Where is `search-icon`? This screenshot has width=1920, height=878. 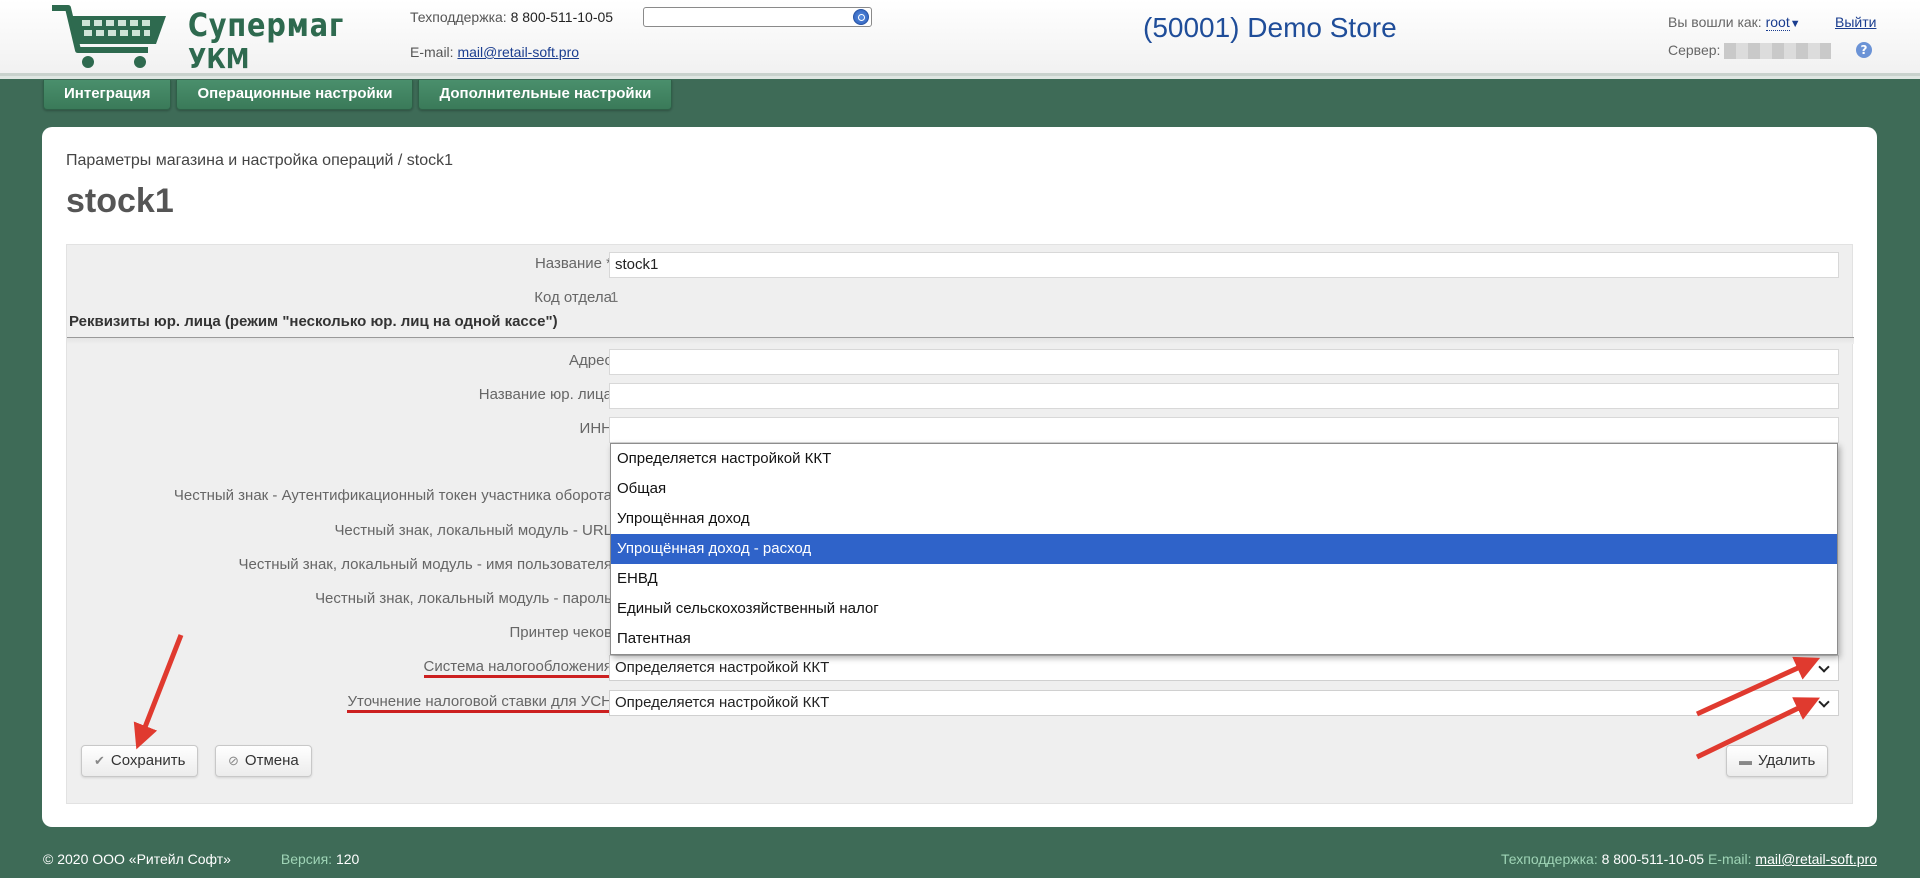
search-icon is located at coordinates (861, 17).